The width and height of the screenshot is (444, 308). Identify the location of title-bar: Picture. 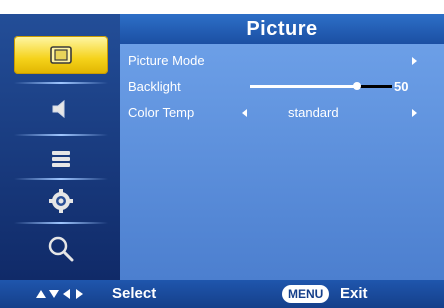
(282, 29).